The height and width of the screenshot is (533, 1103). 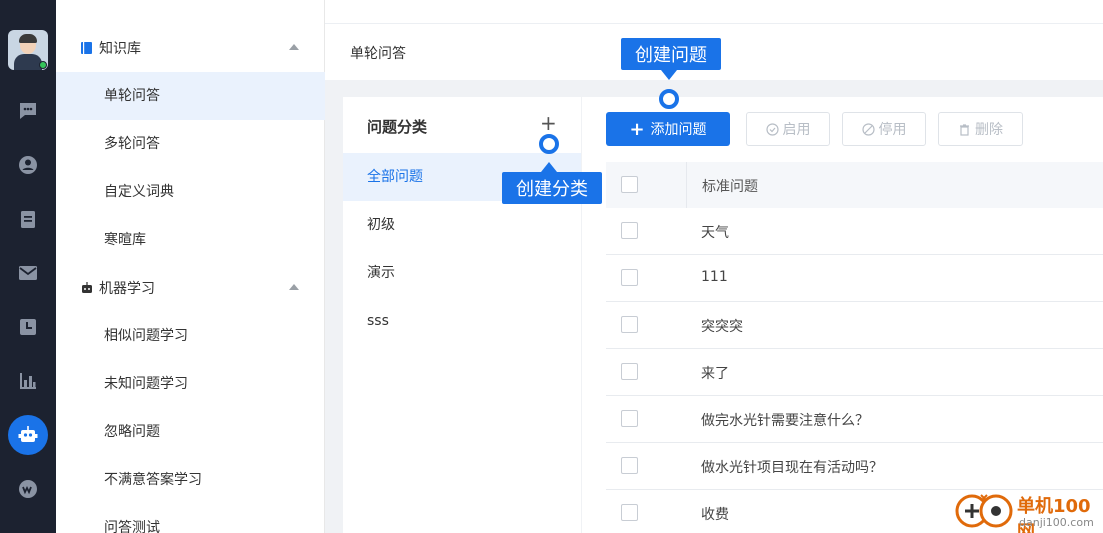 What do you see at coordinates (28, 489) in the screenshot?
I see `wechat-icon` at bounding box center [28, 489].